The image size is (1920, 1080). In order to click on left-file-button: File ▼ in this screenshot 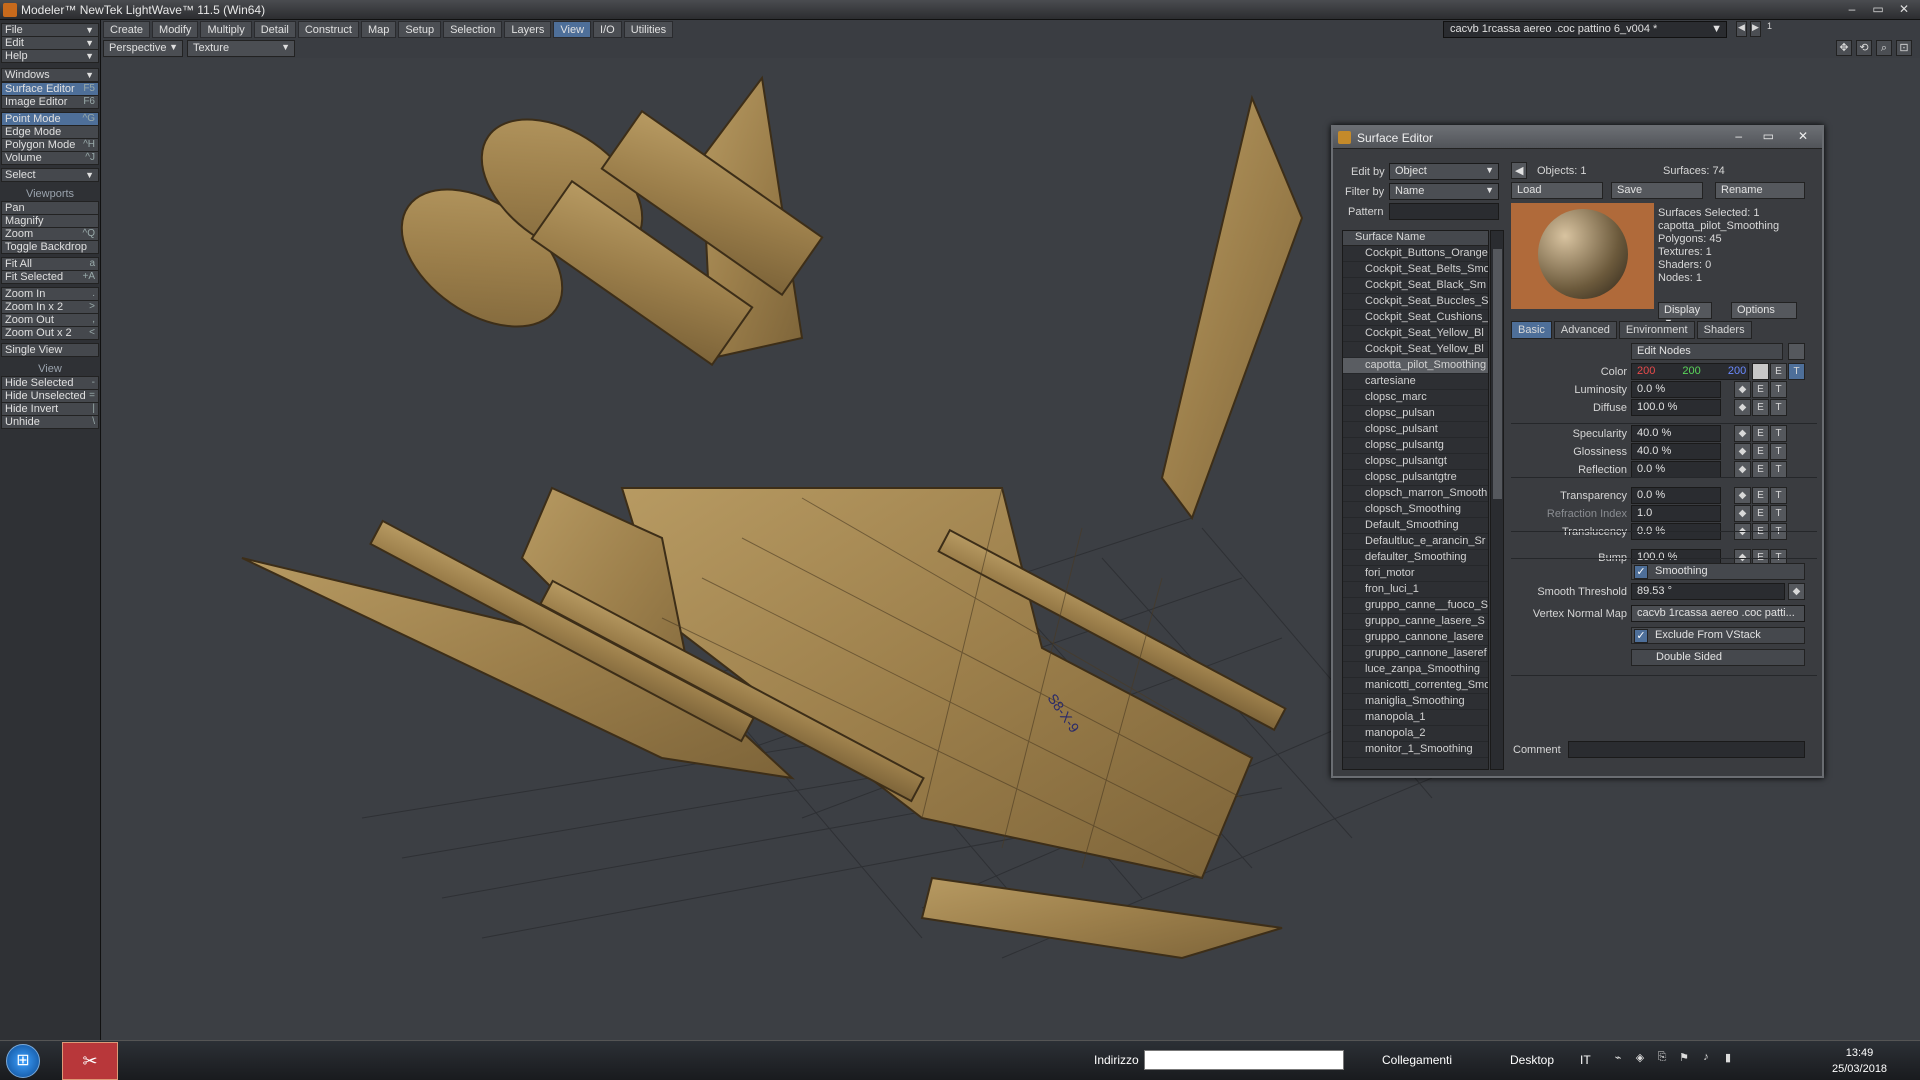, I will do `click(50, 30)`.